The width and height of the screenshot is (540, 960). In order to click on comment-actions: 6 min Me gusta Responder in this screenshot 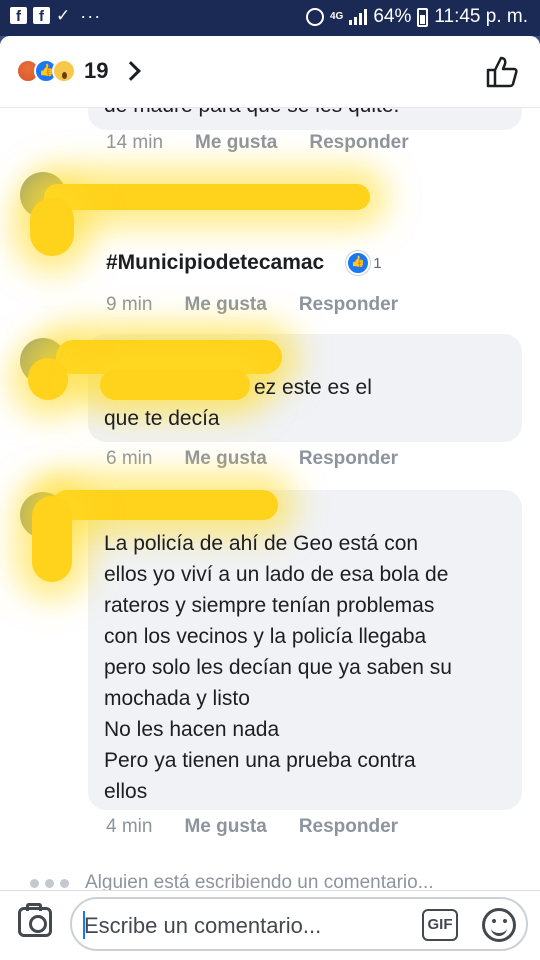, I will do `click(252, 459)`.